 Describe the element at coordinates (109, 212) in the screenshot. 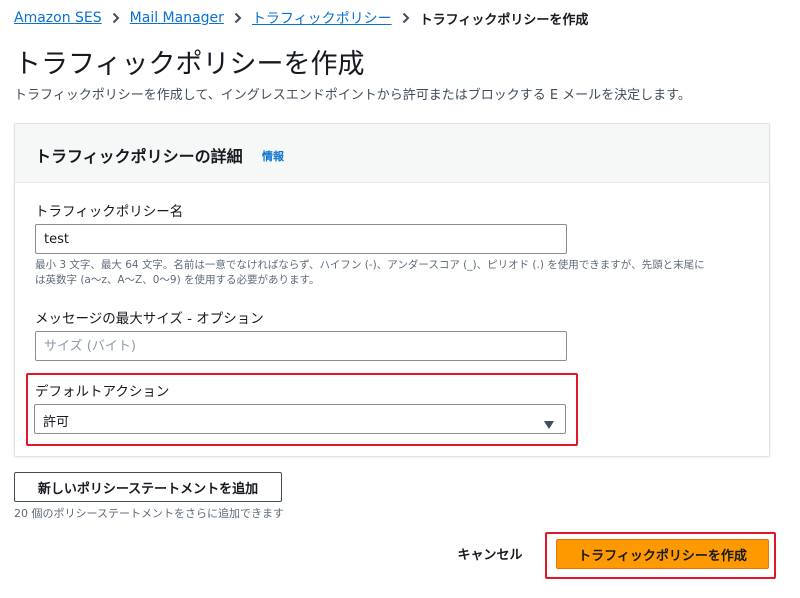

I see `policy-name-label: トラフィックポリシー名` at that location.